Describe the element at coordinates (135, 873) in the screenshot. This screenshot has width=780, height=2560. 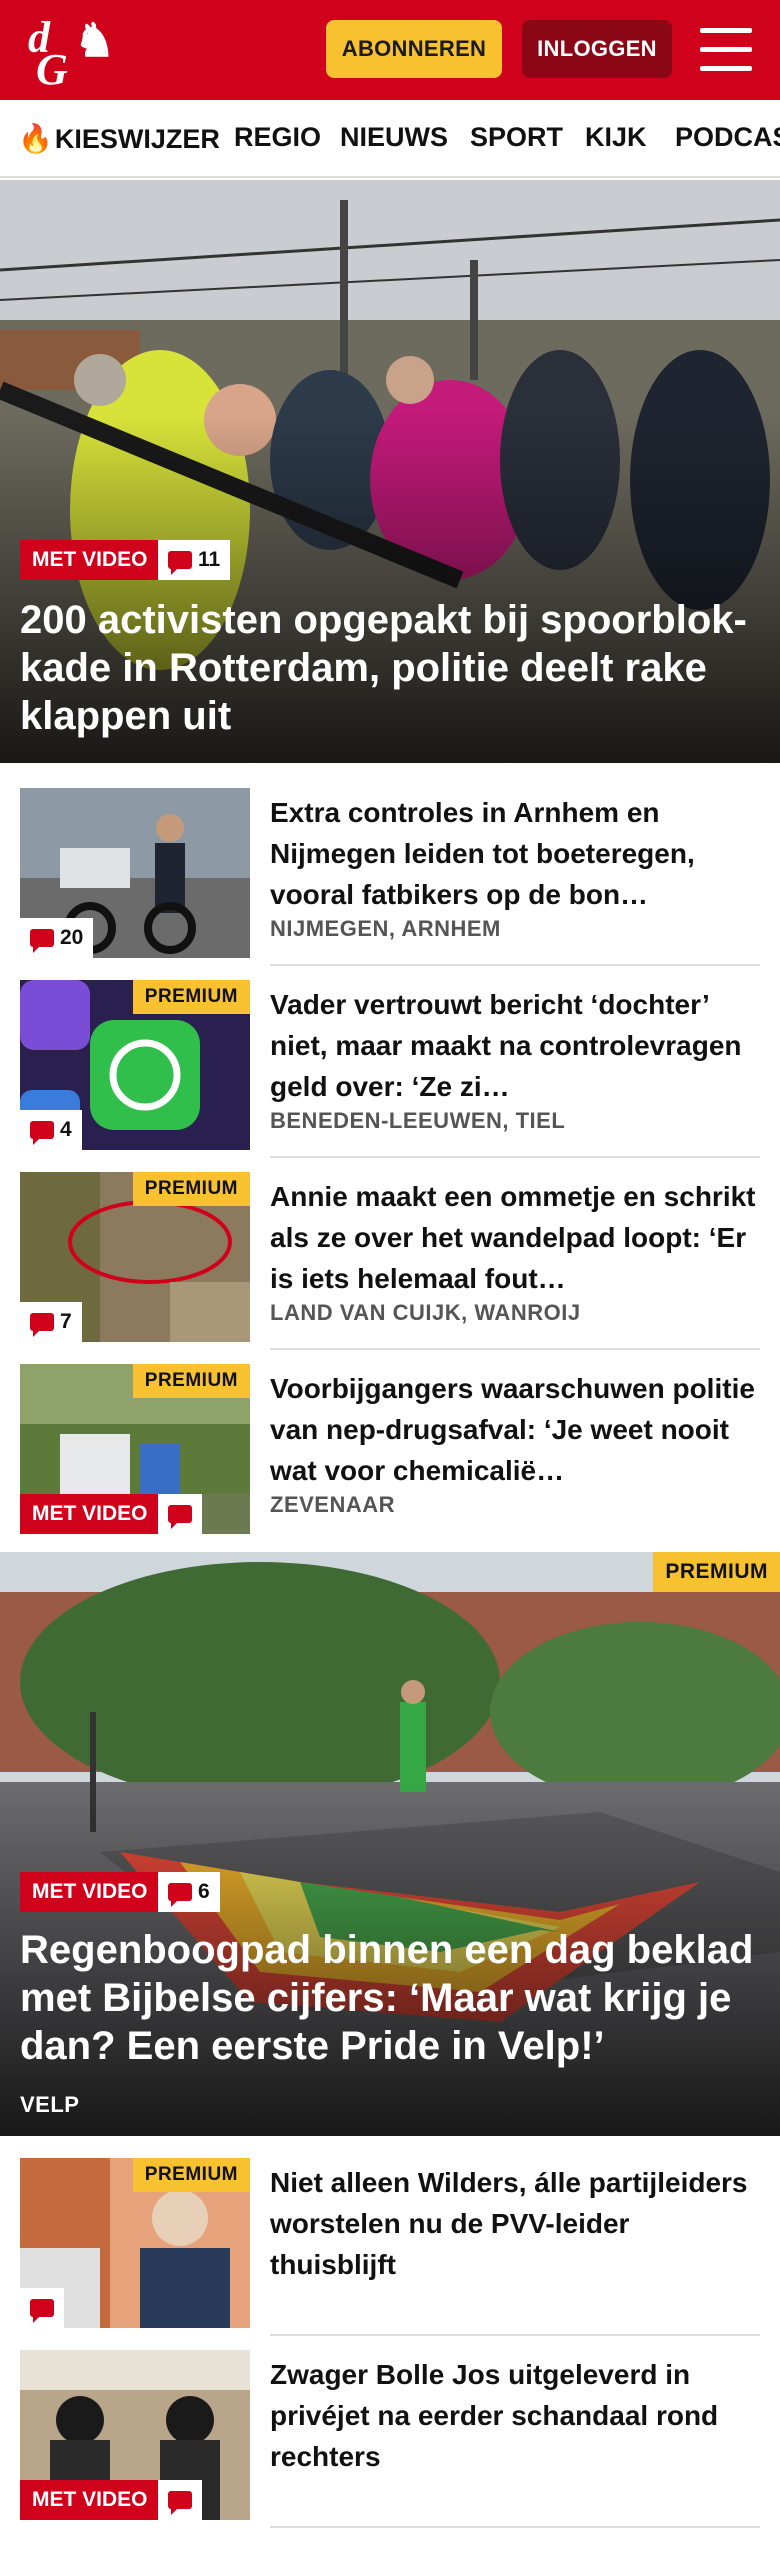
I see `article-thumbnail: 20` at that location.